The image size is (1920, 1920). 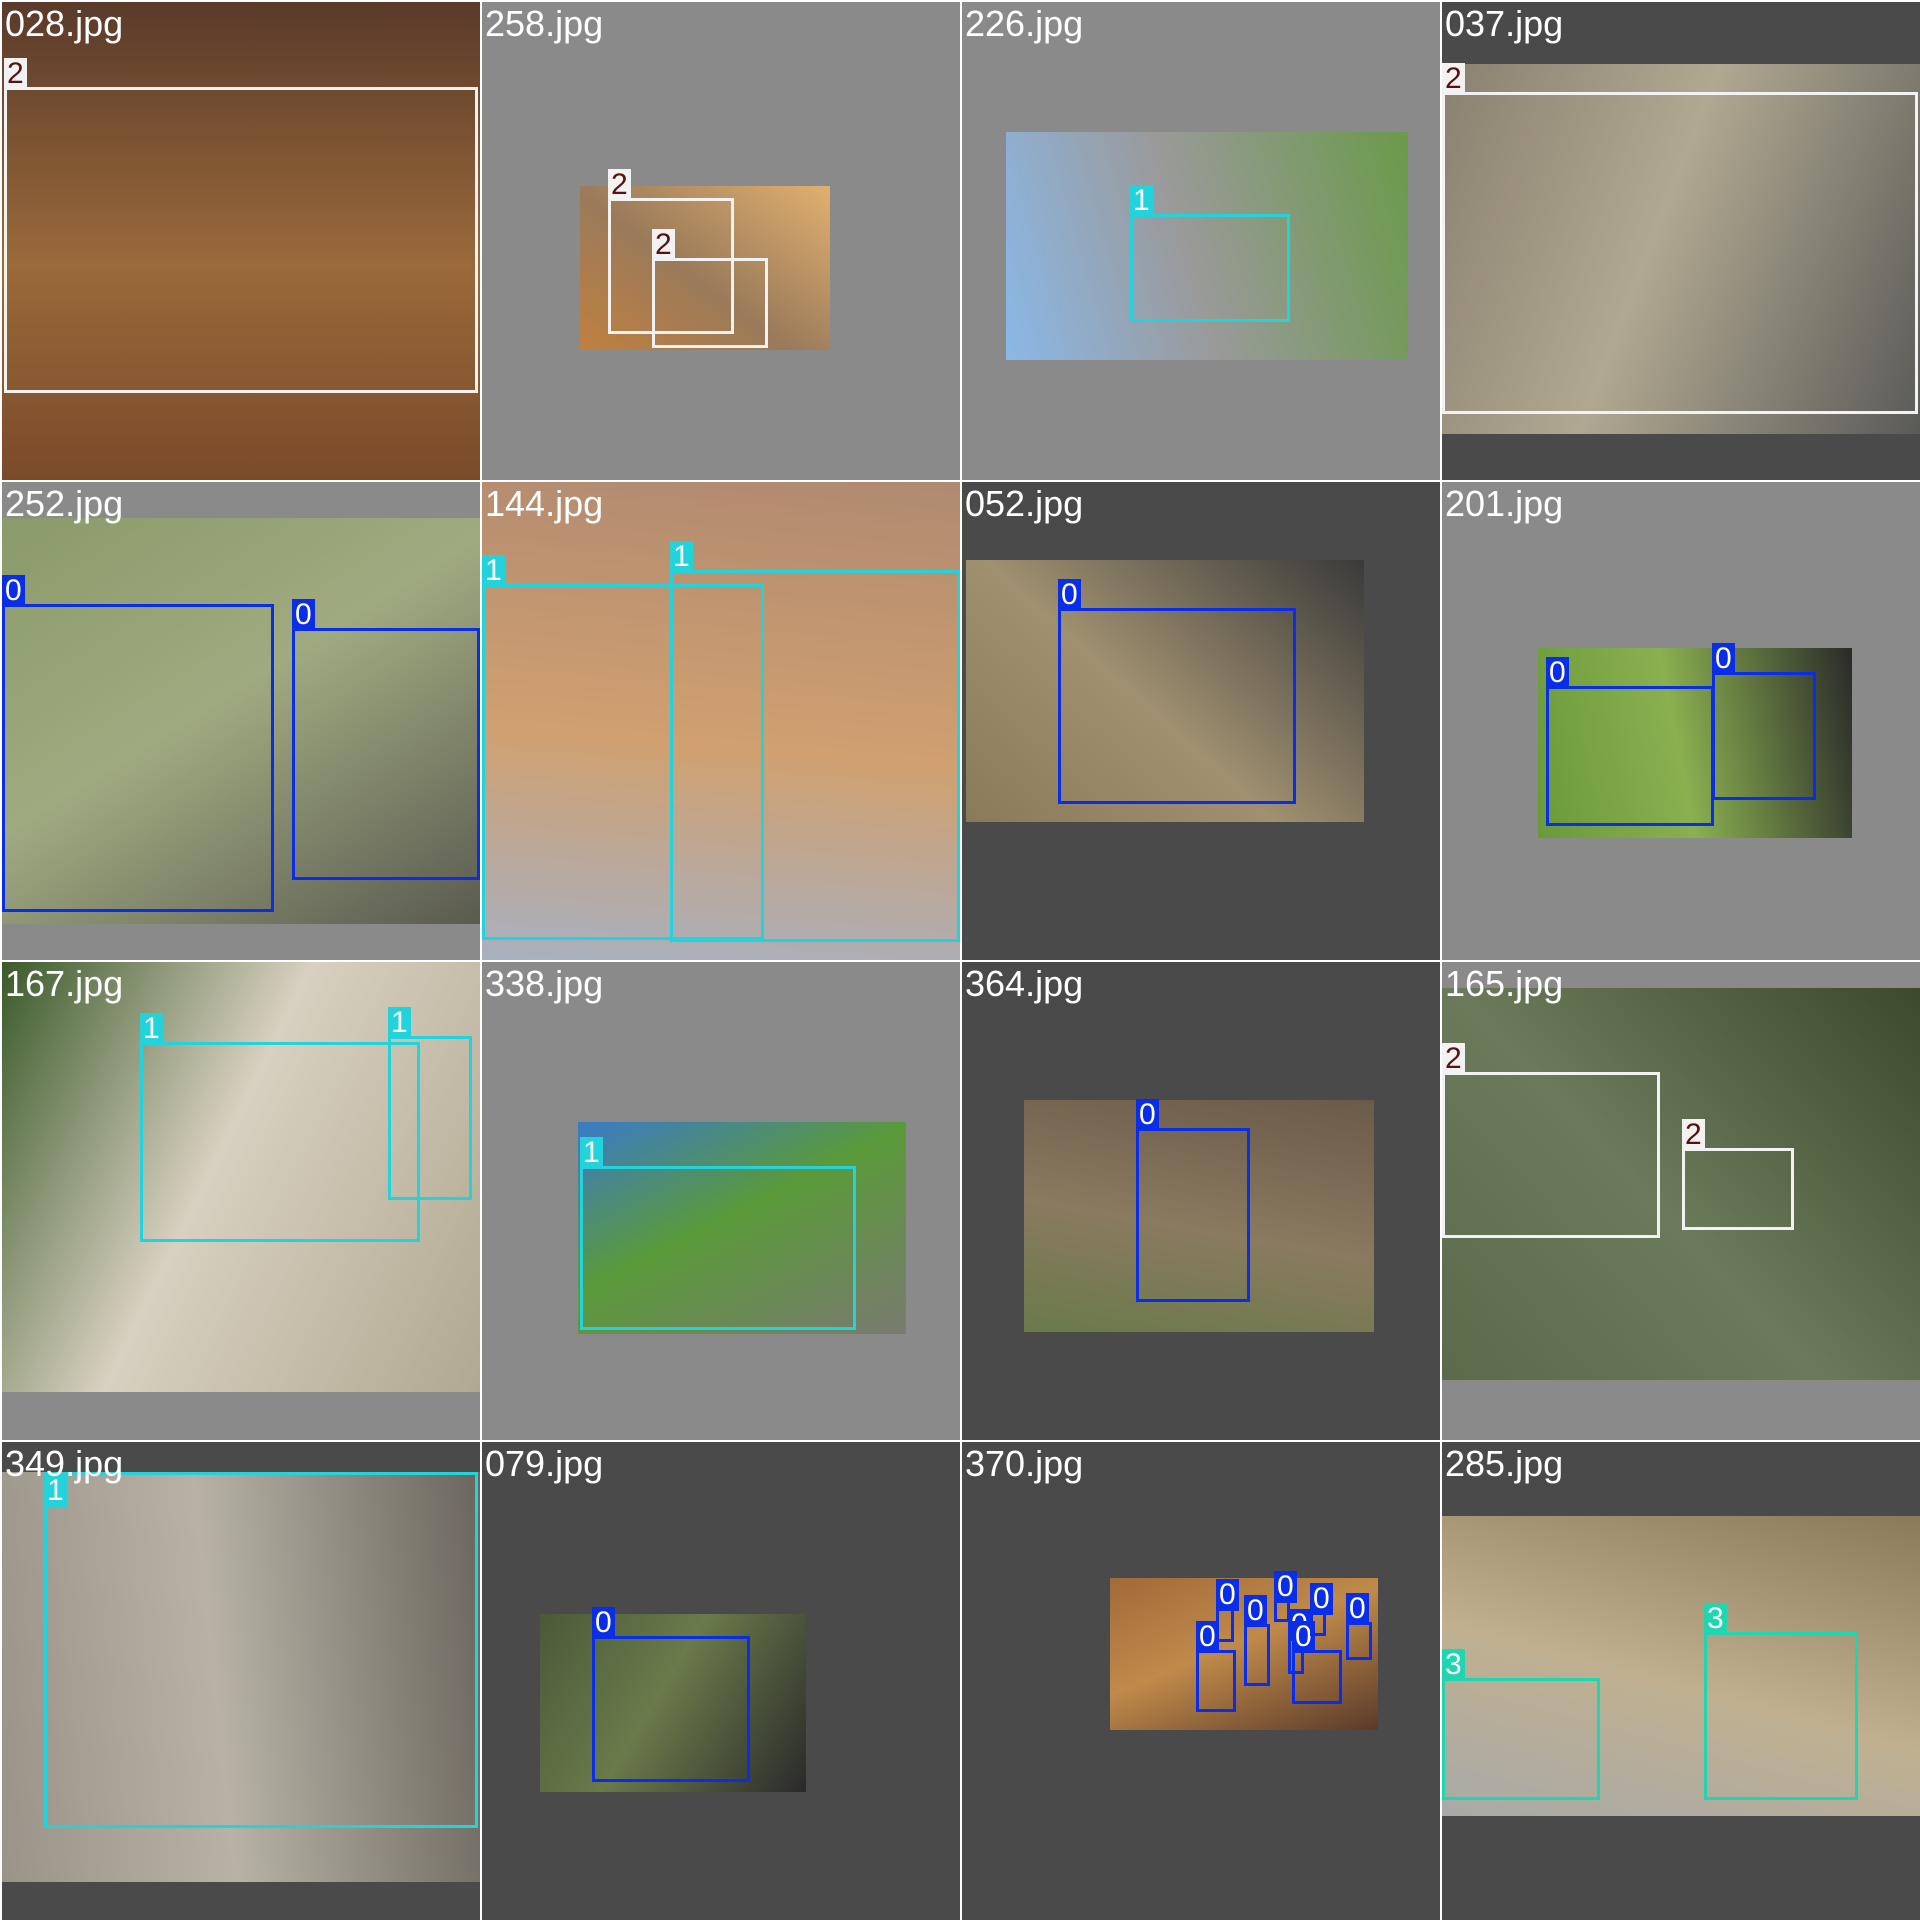 What do you see at coordinates (544, 1463) in the screenshot?
I see `tile-filename: 079.jpg` at bounding box center [544, 1463].